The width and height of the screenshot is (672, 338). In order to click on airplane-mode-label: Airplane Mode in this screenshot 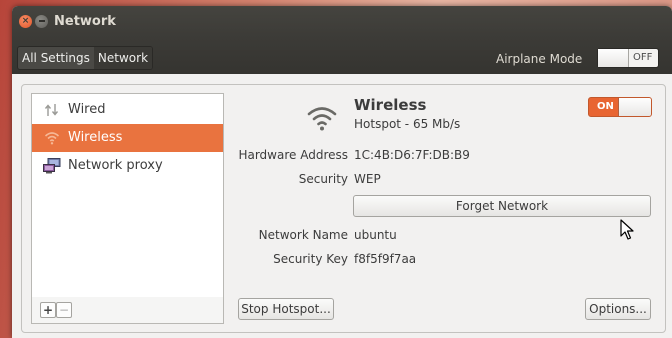, I will do `click(539, 59)`.